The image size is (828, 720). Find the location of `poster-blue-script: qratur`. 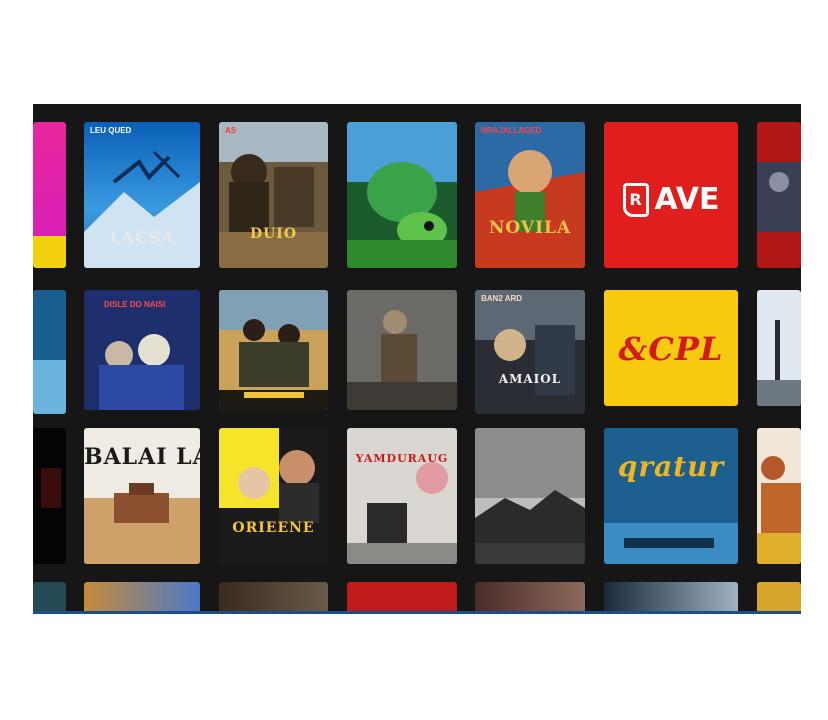

poster-blue-script: qratur is located at coordinates (671, 496).